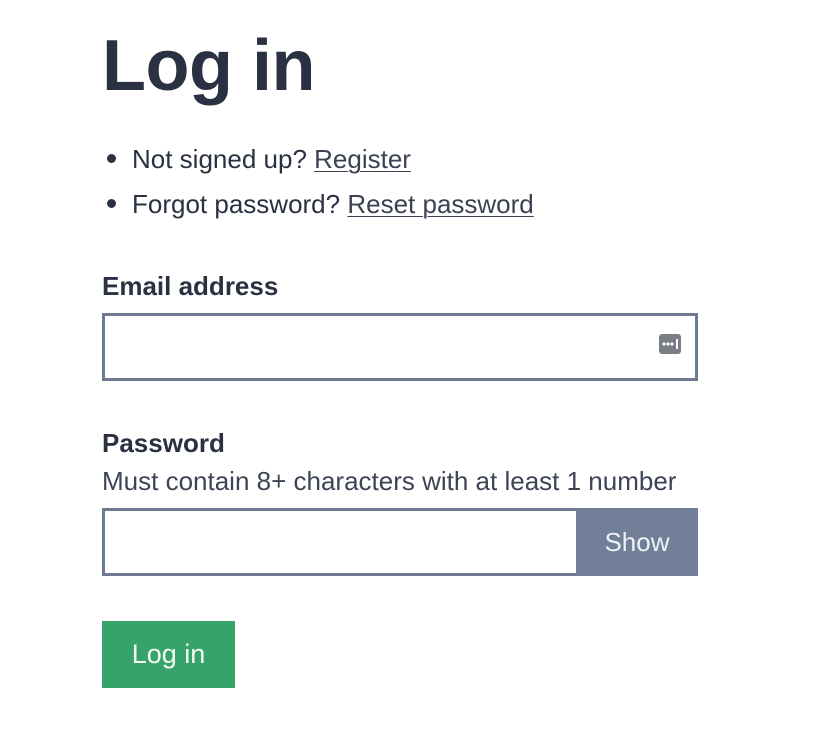  Describe the element at coordinates (190, 286) in the screenshot. I see `email-label: Email address` at that location.